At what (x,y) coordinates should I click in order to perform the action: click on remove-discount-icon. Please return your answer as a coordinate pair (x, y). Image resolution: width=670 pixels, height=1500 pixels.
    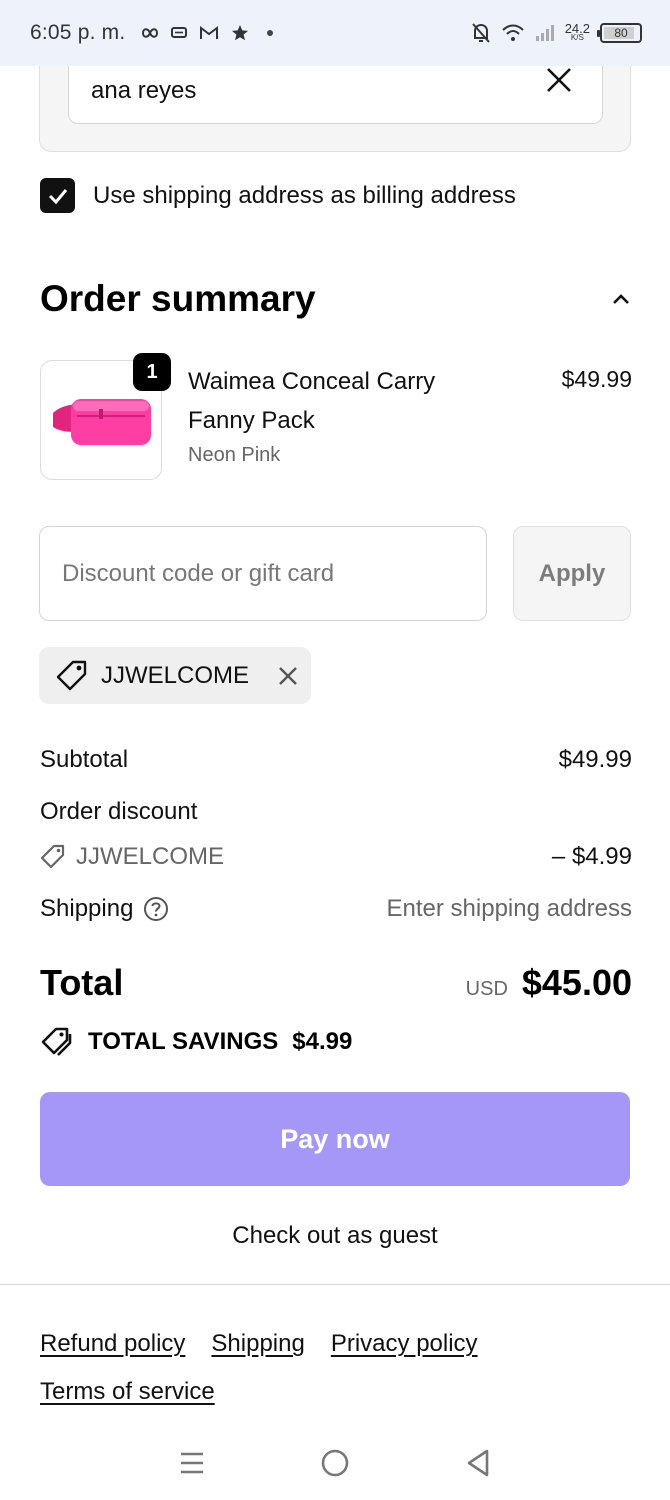
    Looking at the image, I should click on (288, 676).